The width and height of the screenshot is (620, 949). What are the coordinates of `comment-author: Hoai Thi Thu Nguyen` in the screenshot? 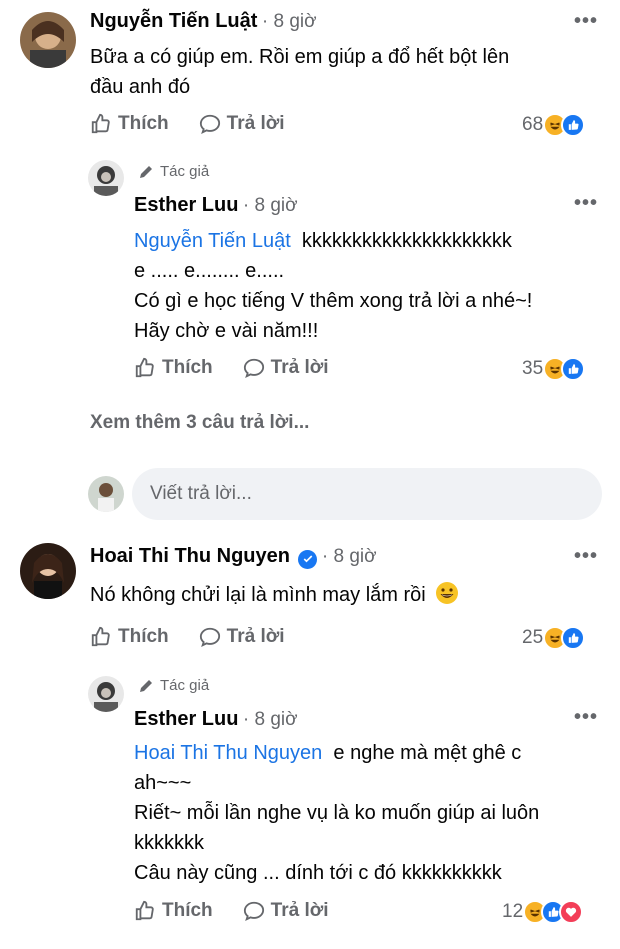 It's located at (190, 556).